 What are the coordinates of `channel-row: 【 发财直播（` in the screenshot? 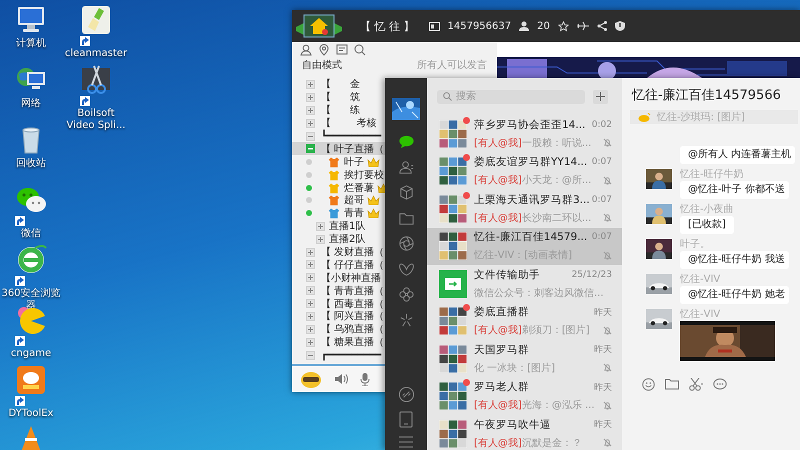 It's located at (338, 252).